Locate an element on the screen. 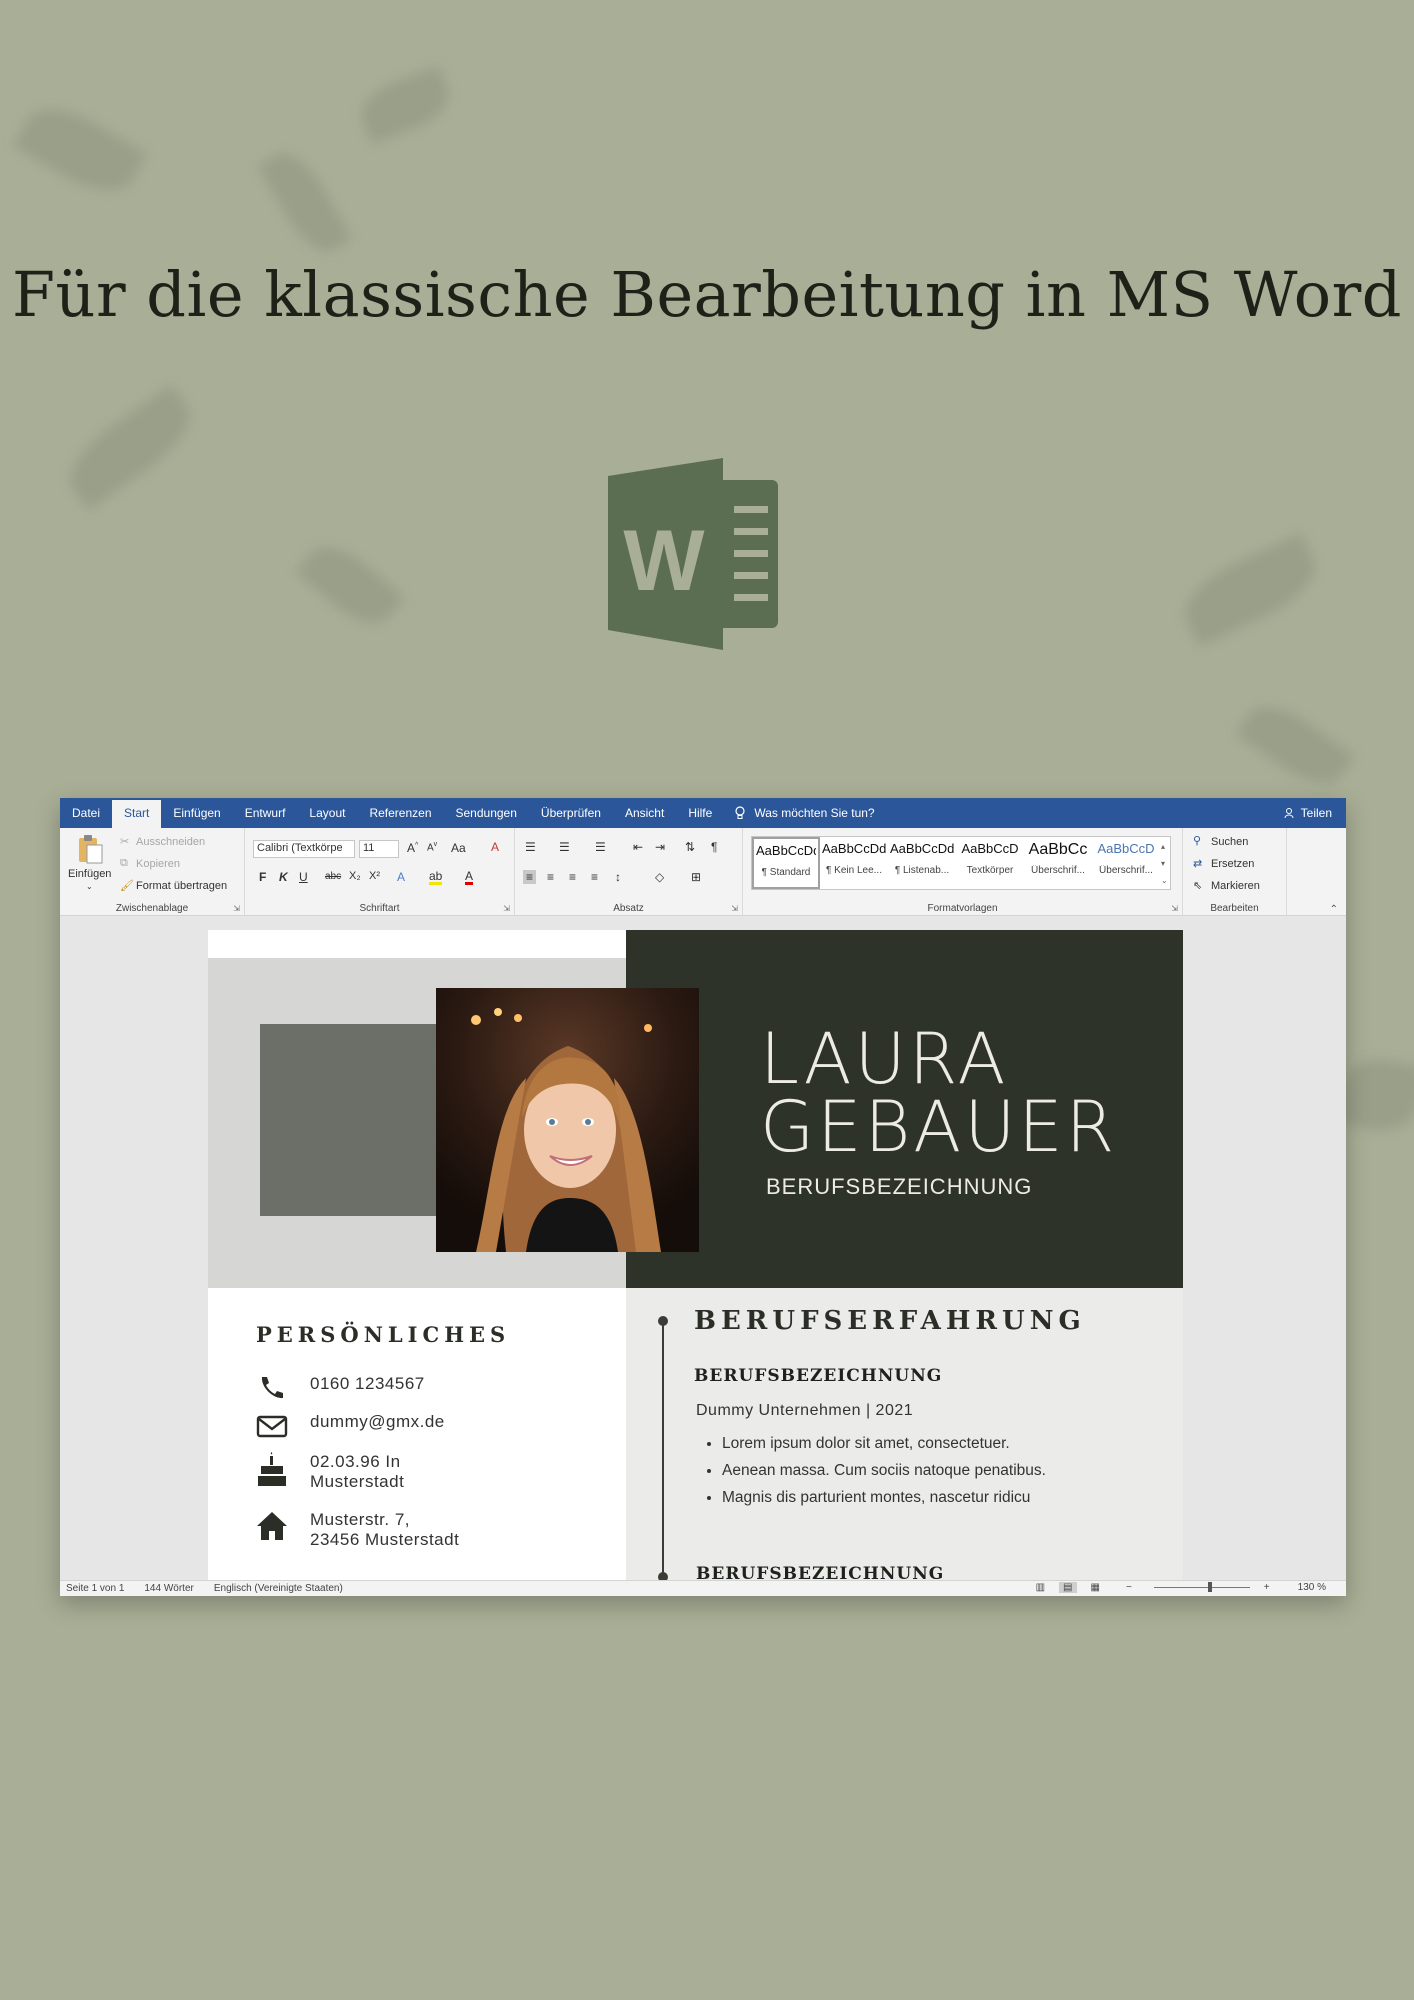 Image resolution: width=1414 pixels, height=2000 pixels. format-painter-button: Format übertragen is located at coordinates (181, 886).